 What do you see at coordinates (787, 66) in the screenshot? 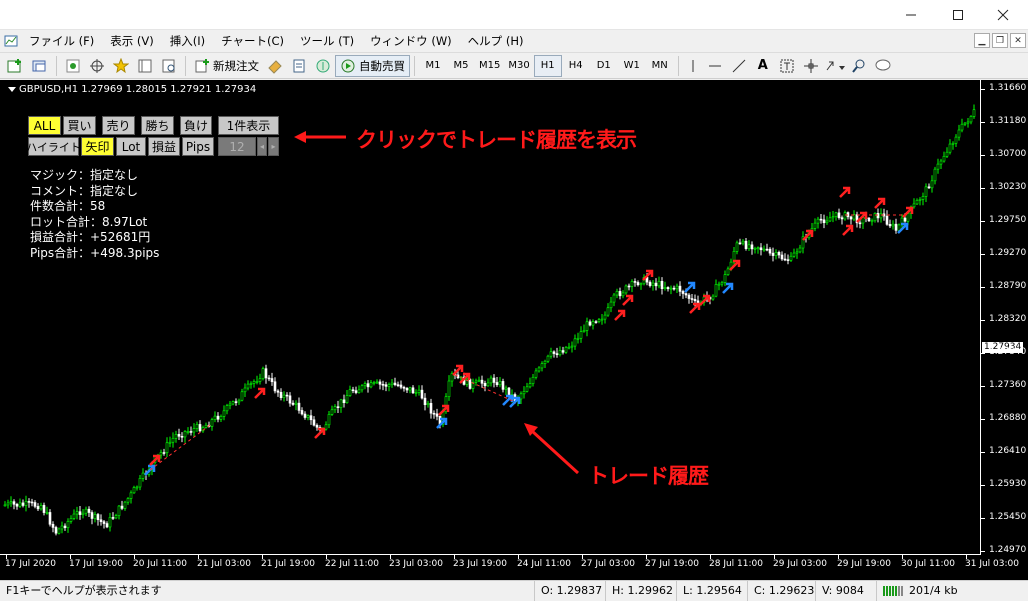
I see `text-label-icon` at bounding box center [787, 66].